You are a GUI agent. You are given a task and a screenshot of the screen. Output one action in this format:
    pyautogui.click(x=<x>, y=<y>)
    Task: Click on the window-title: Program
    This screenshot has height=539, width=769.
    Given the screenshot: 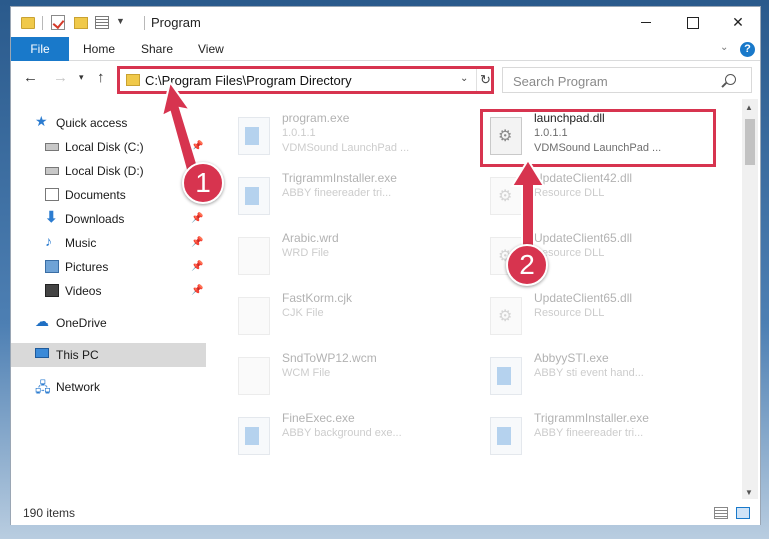 What is the action you would take?
    pyautogui.click(x=176, y=22)
    